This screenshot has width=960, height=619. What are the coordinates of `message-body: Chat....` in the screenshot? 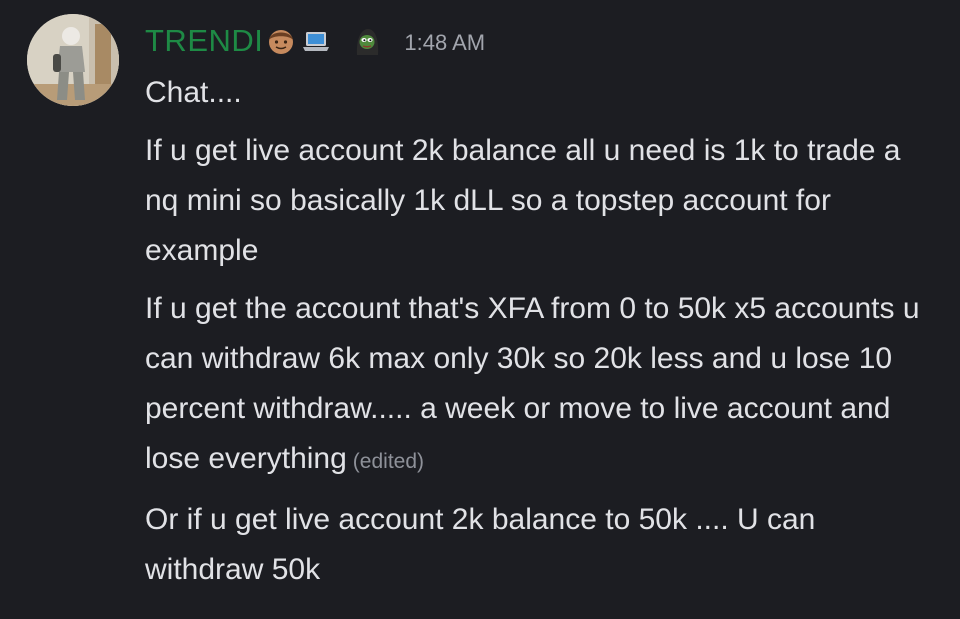 It's located at (193, 92).